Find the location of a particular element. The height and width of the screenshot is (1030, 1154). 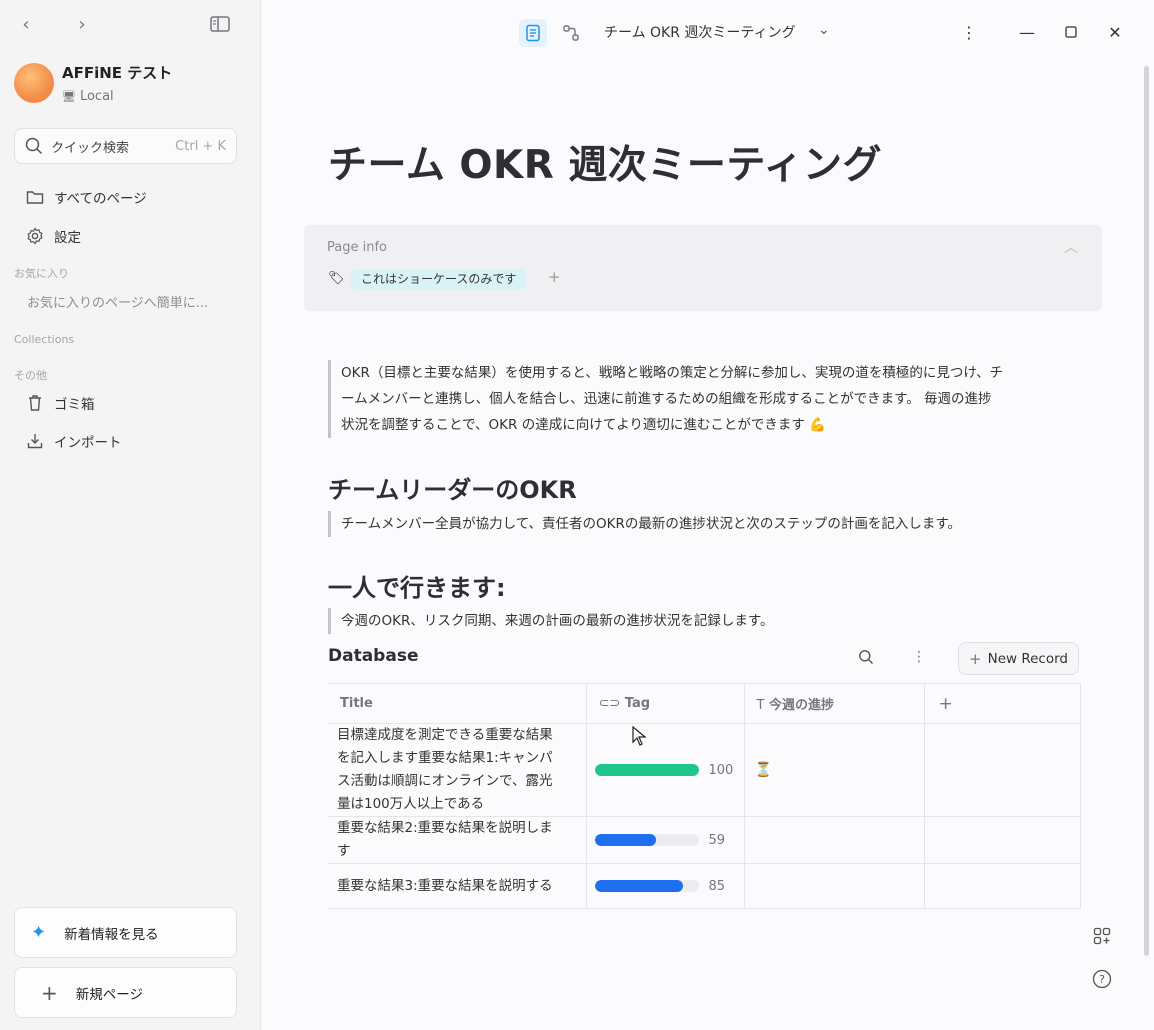

table-row: 重要な結果3:重要な結果を説明する 85 is located at coordinates (704, 886).